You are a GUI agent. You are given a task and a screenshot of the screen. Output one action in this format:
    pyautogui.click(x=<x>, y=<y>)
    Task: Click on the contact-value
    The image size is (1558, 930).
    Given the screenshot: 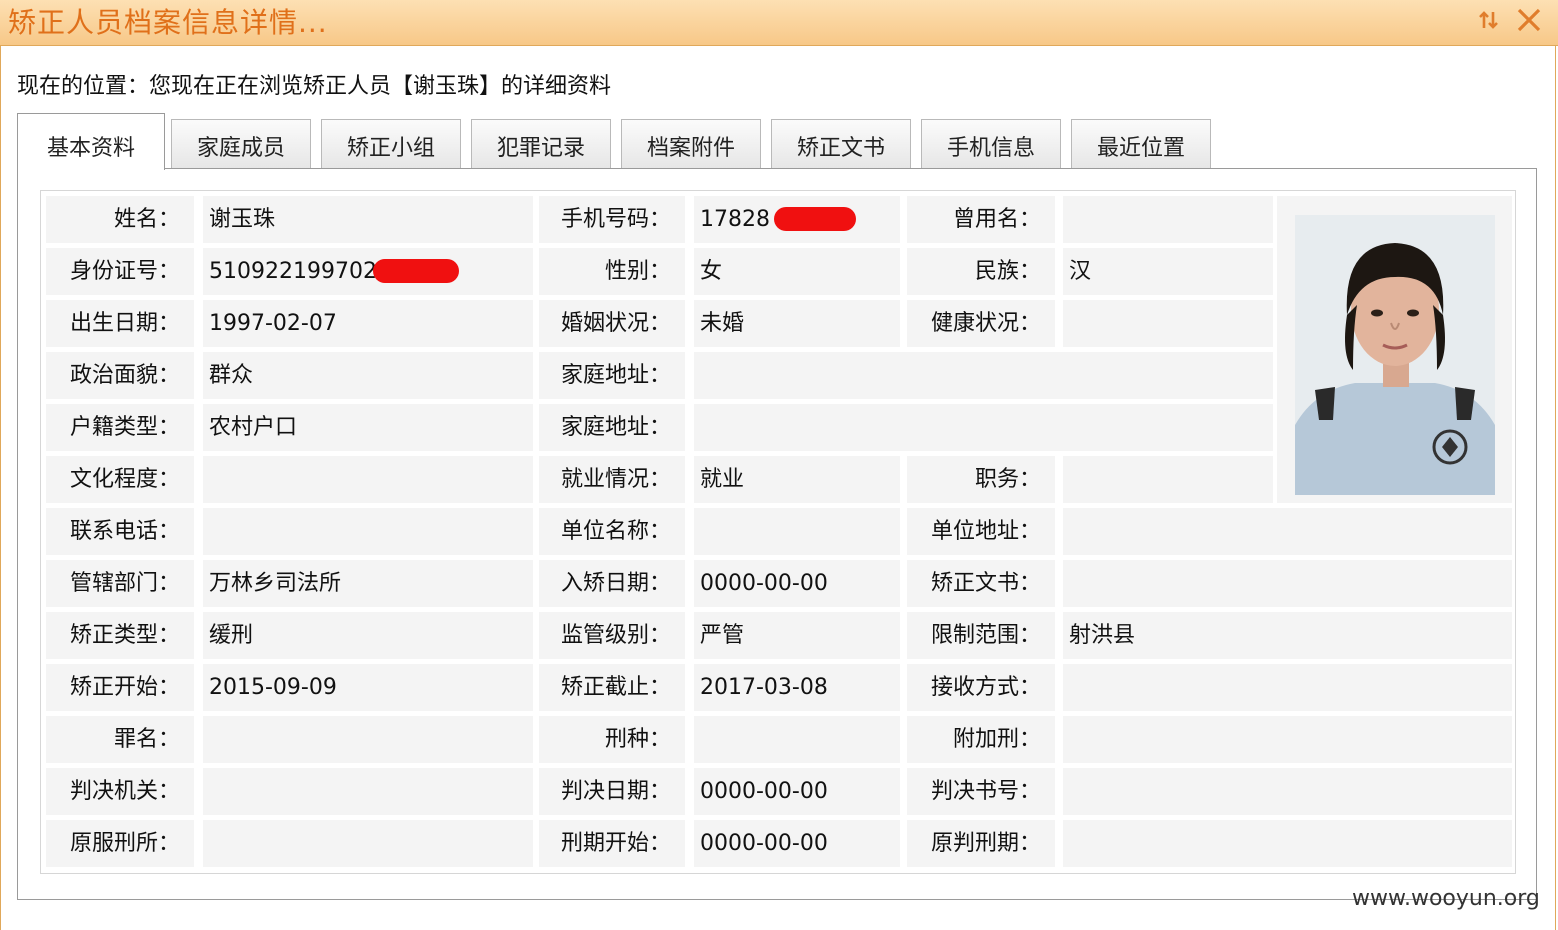 What is the action you would take?
    pyautogui.click(x=368, y=531)
    